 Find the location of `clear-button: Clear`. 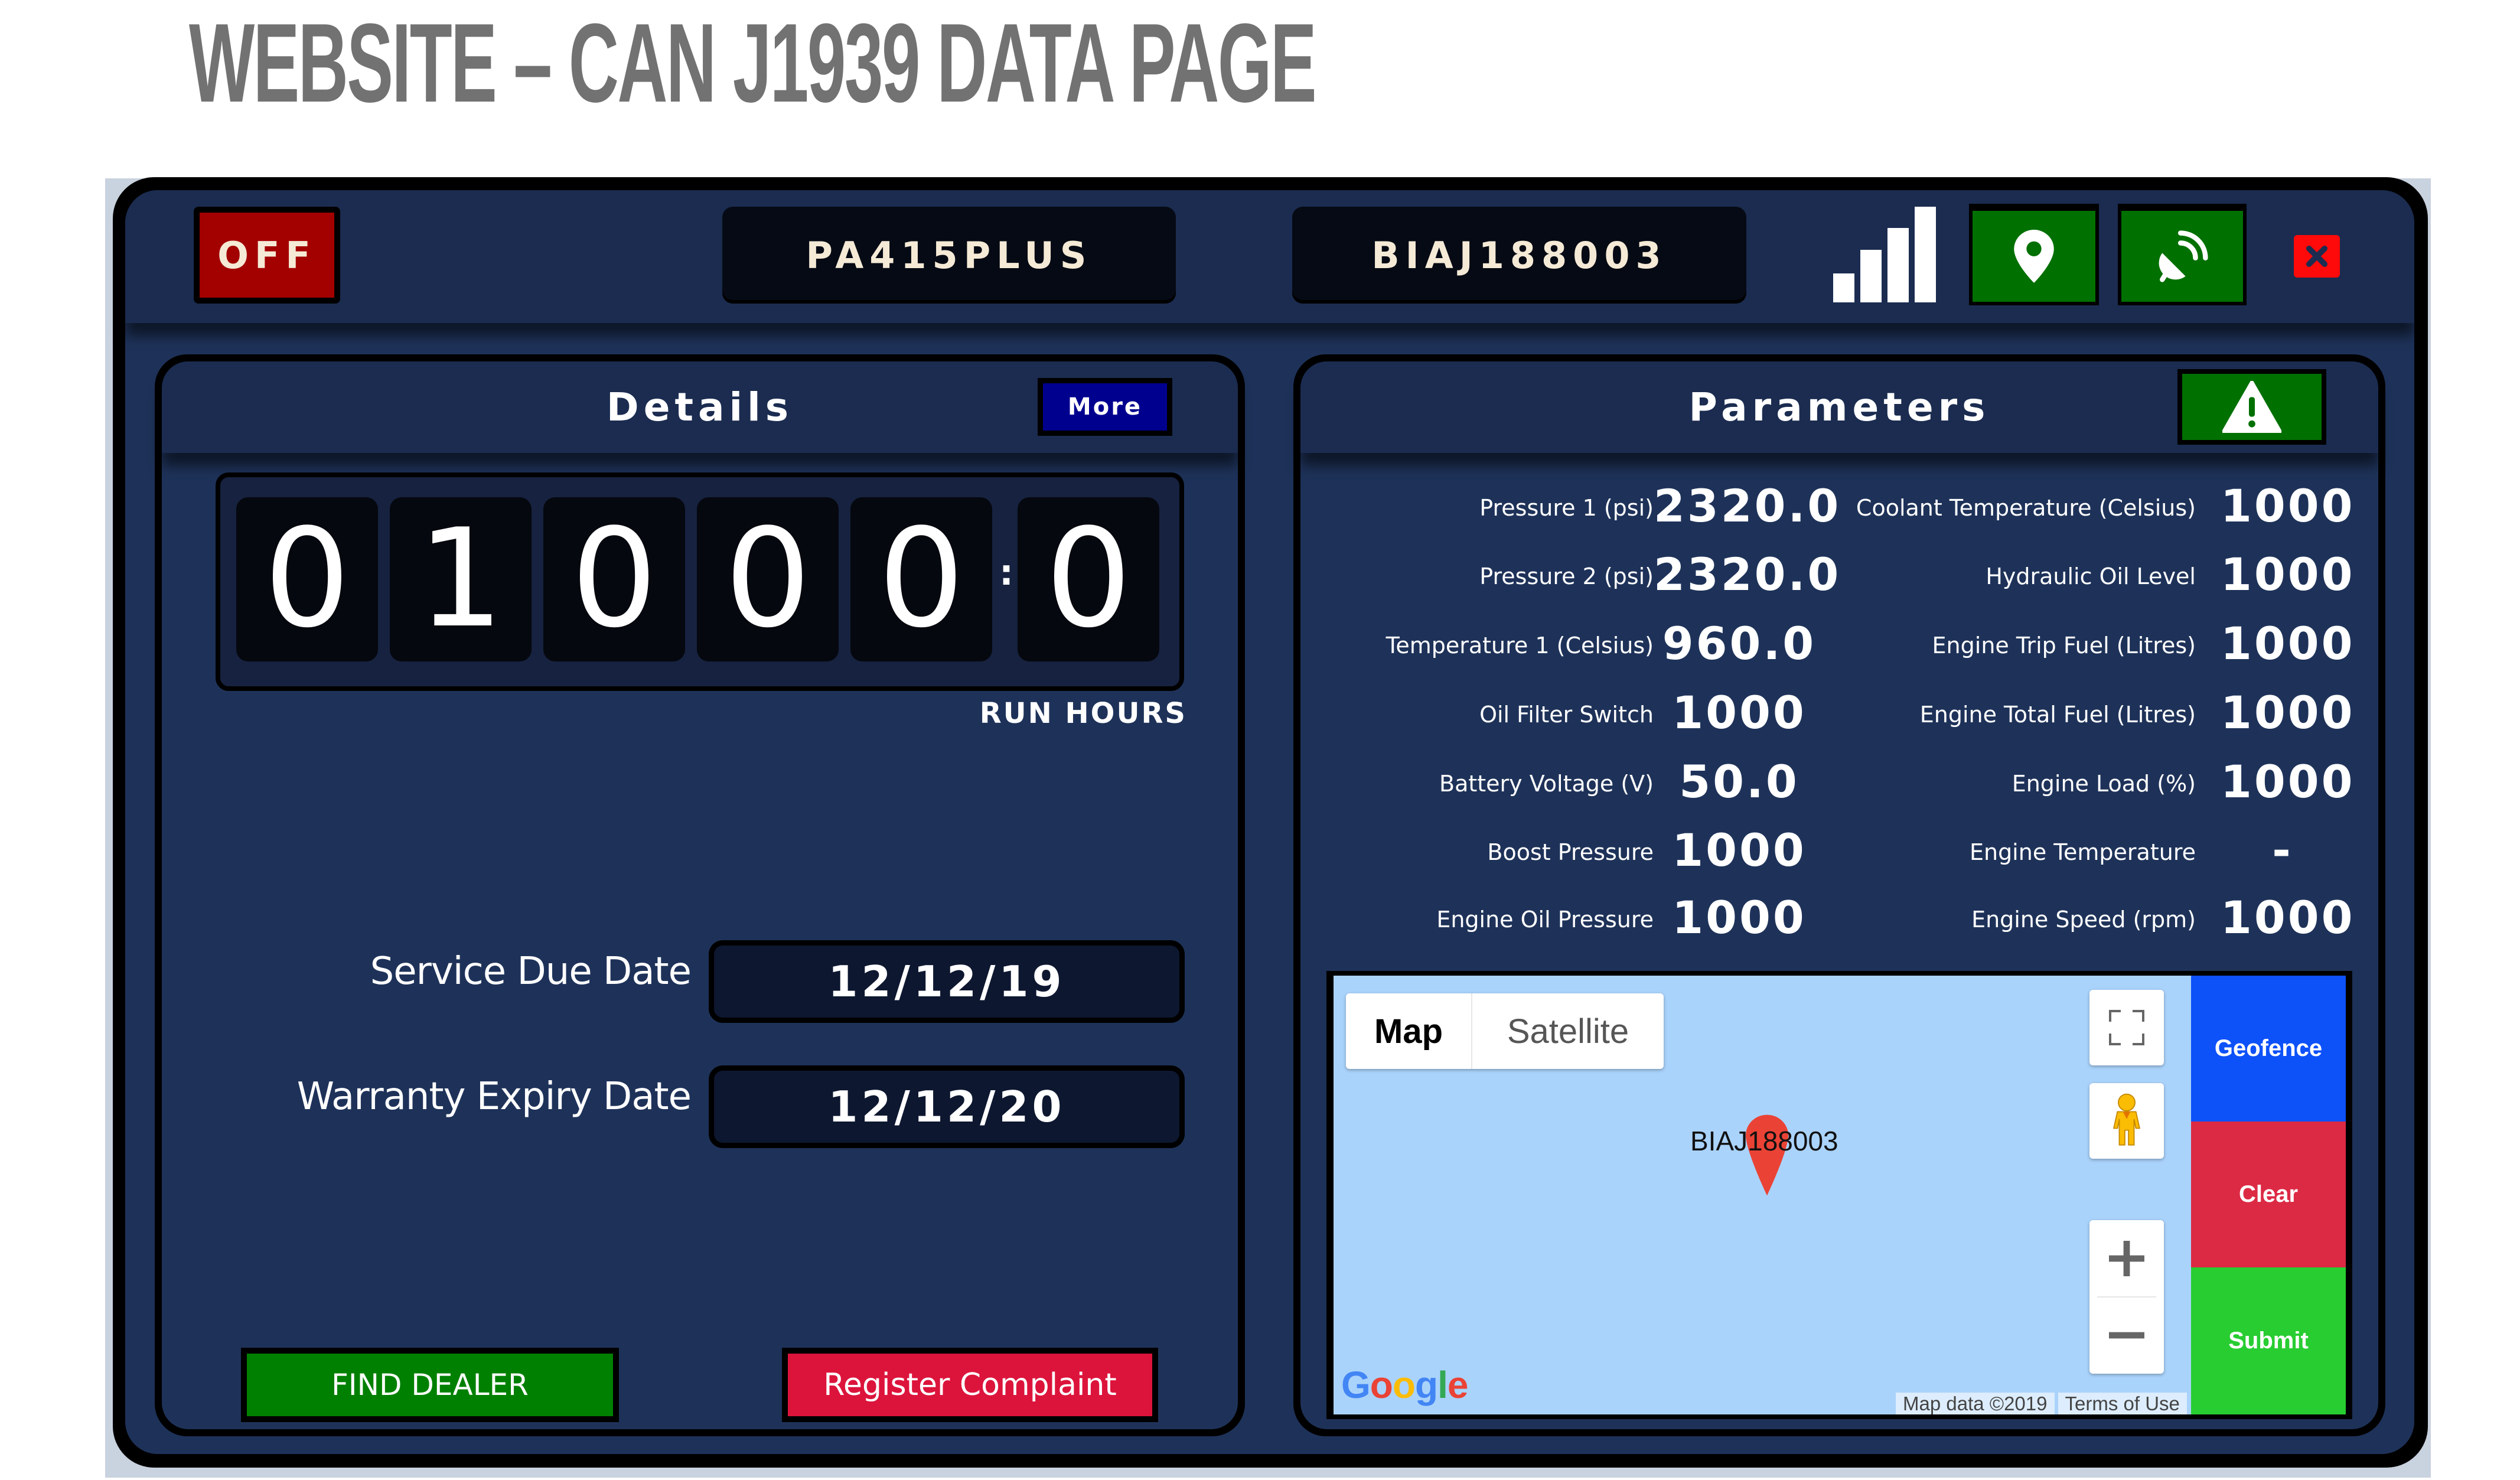

clear-button: Clear is located at coordinates (2268, 1194).